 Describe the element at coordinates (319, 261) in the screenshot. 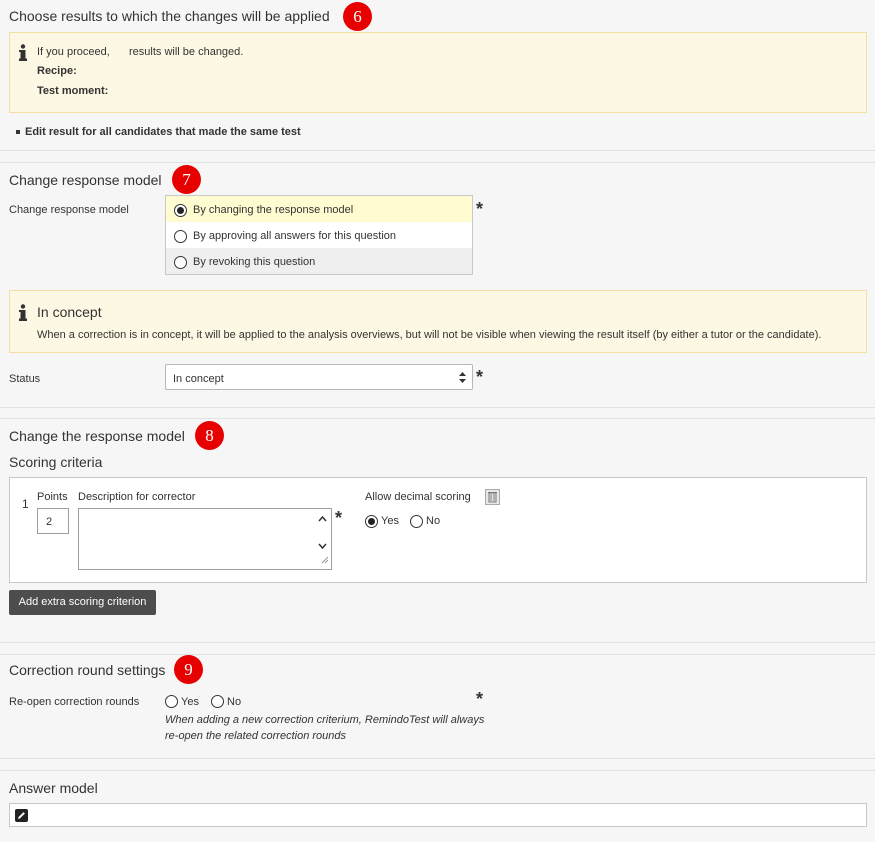

I see `option-revoking-question: By revoking this question` at that location.